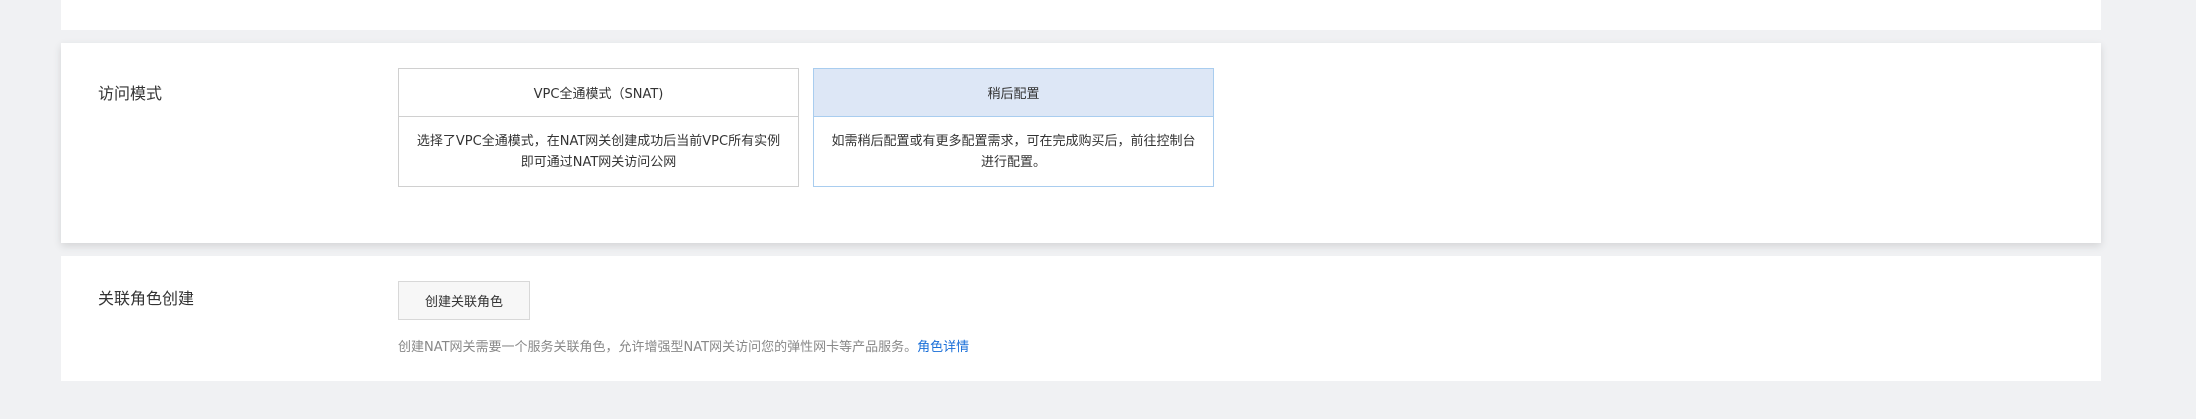 This screenshot has height=419, width=2196. Describe the element at coordinates (1013, 127) in the screenshot. I see `option-configure-later: 稍后配置 如需稍后配置或有更多配置需求，可在完成购买后，前往控制台进行配置。` at that location.